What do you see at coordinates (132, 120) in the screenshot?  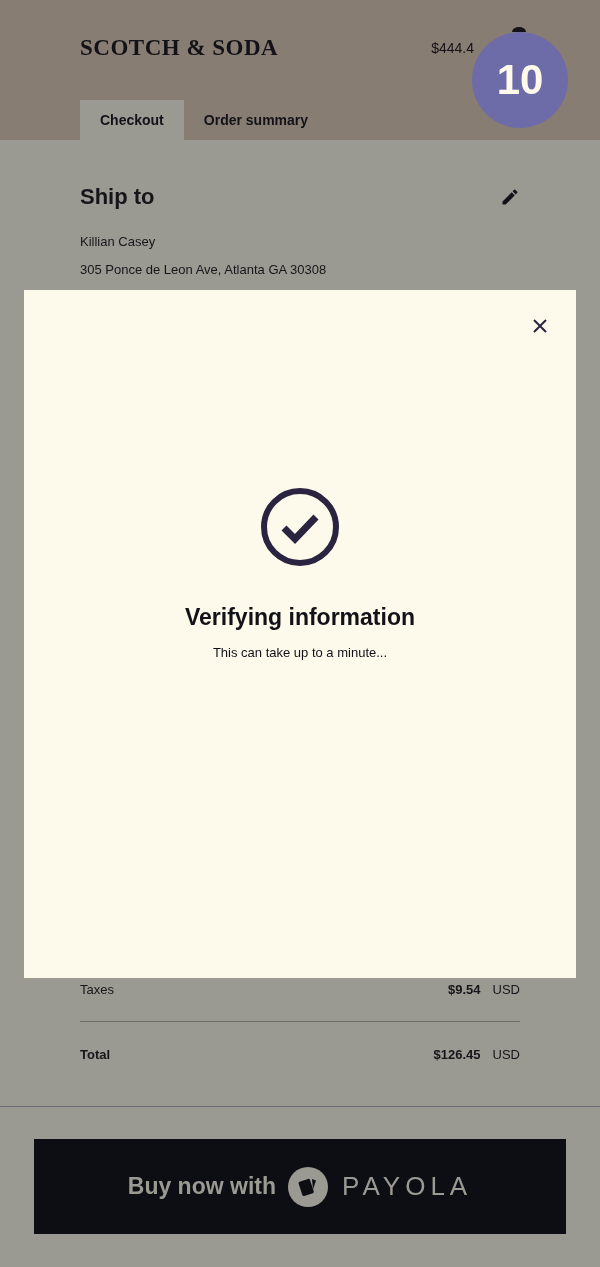 I see `tab: Checkout` at bounding box center [132, 120].